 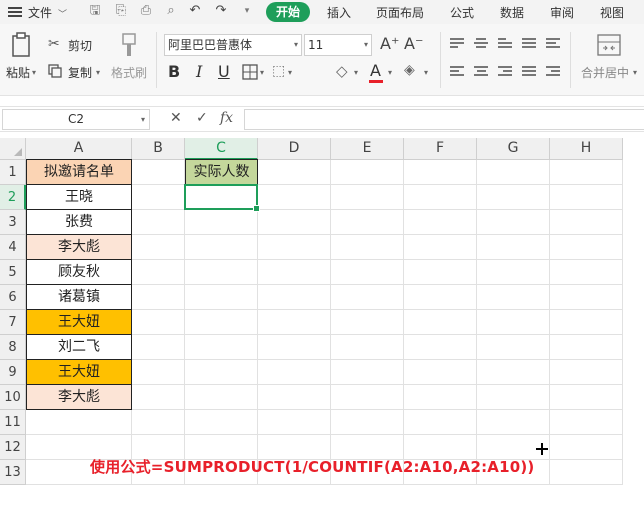 I want to click on align-bottom-icon, so click(x=505, y=43).